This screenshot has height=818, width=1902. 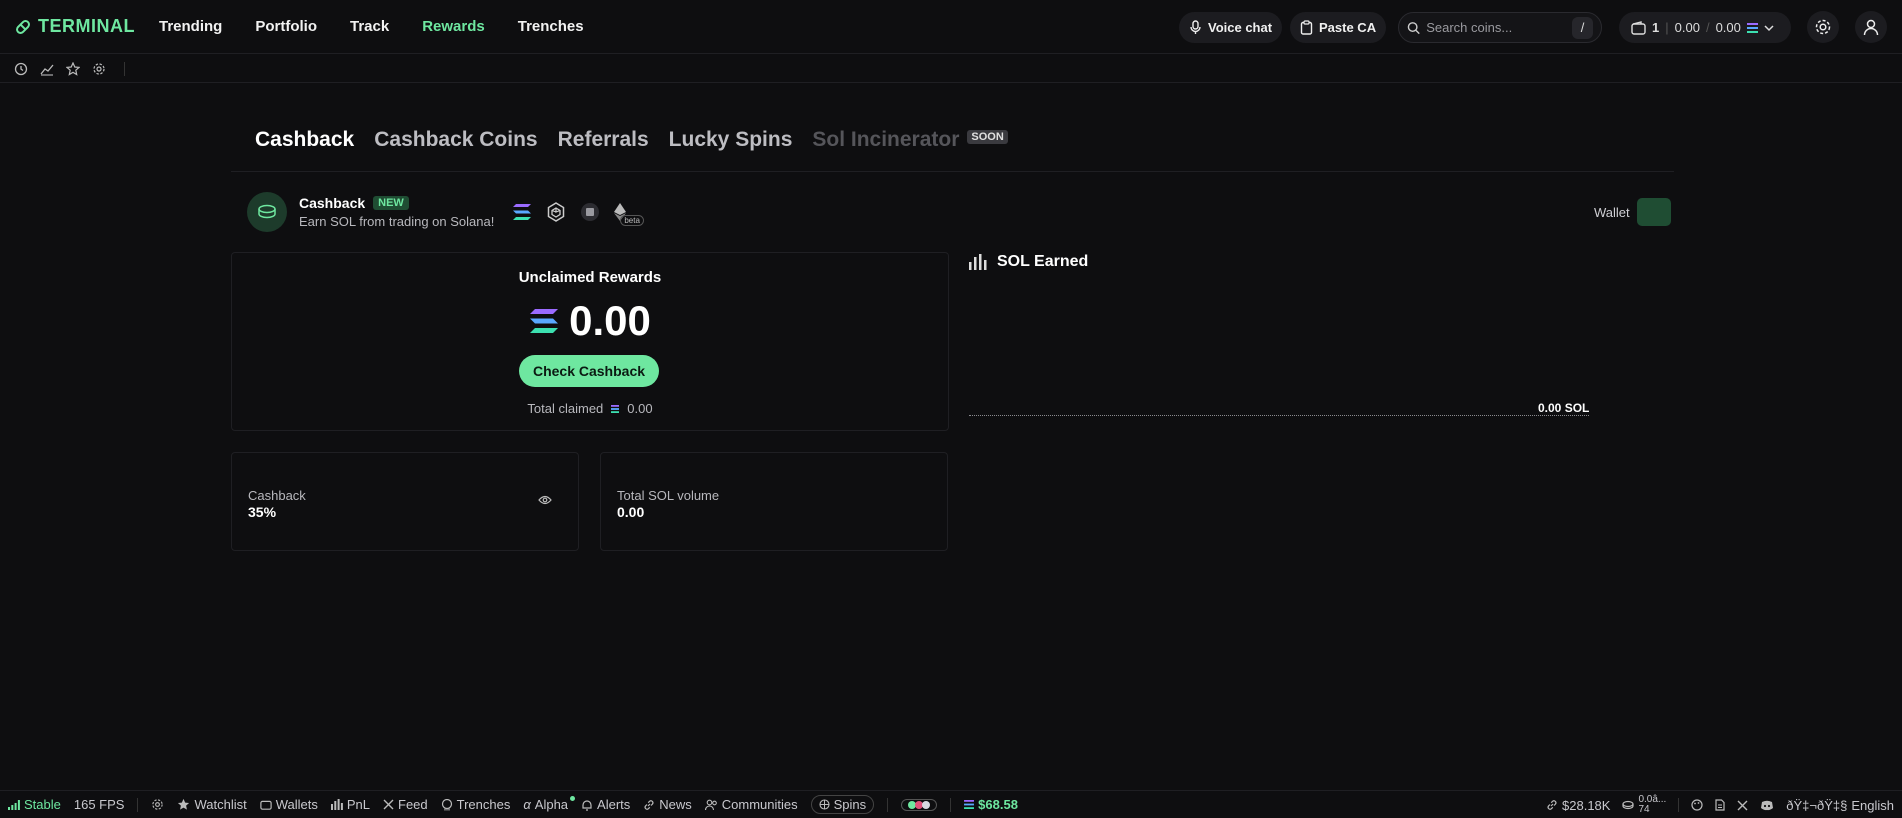 I want to click on check-cashback-button: Check Cashback, so click(x=589, y=371).